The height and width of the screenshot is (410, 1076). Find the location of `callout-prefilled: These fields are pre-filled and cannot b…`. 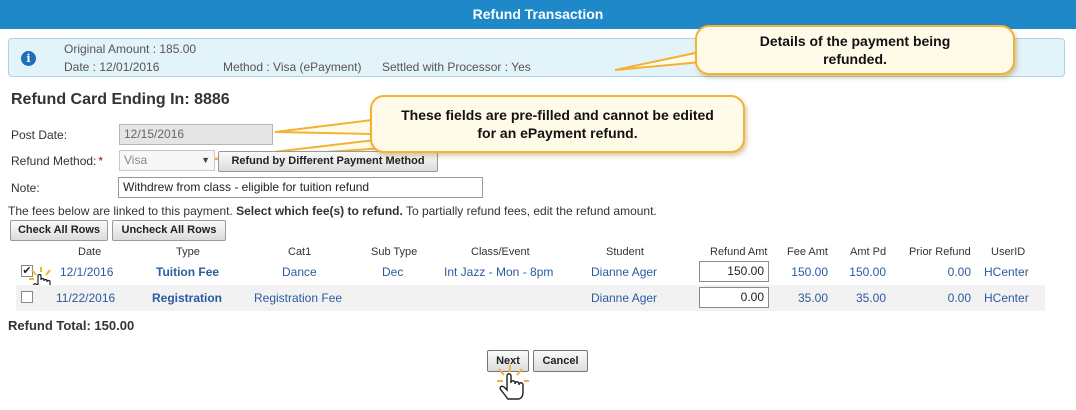

callout-prefilled: These fields are pre-filled and cannot b… is located at coordinates (557, 124).